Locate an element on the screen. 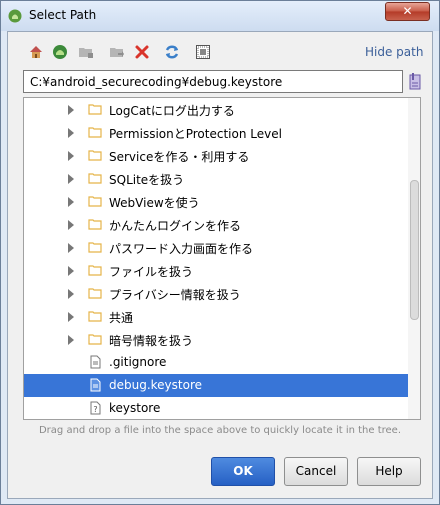  unknown-file-icon: ? is located at coordinates (95, 408).